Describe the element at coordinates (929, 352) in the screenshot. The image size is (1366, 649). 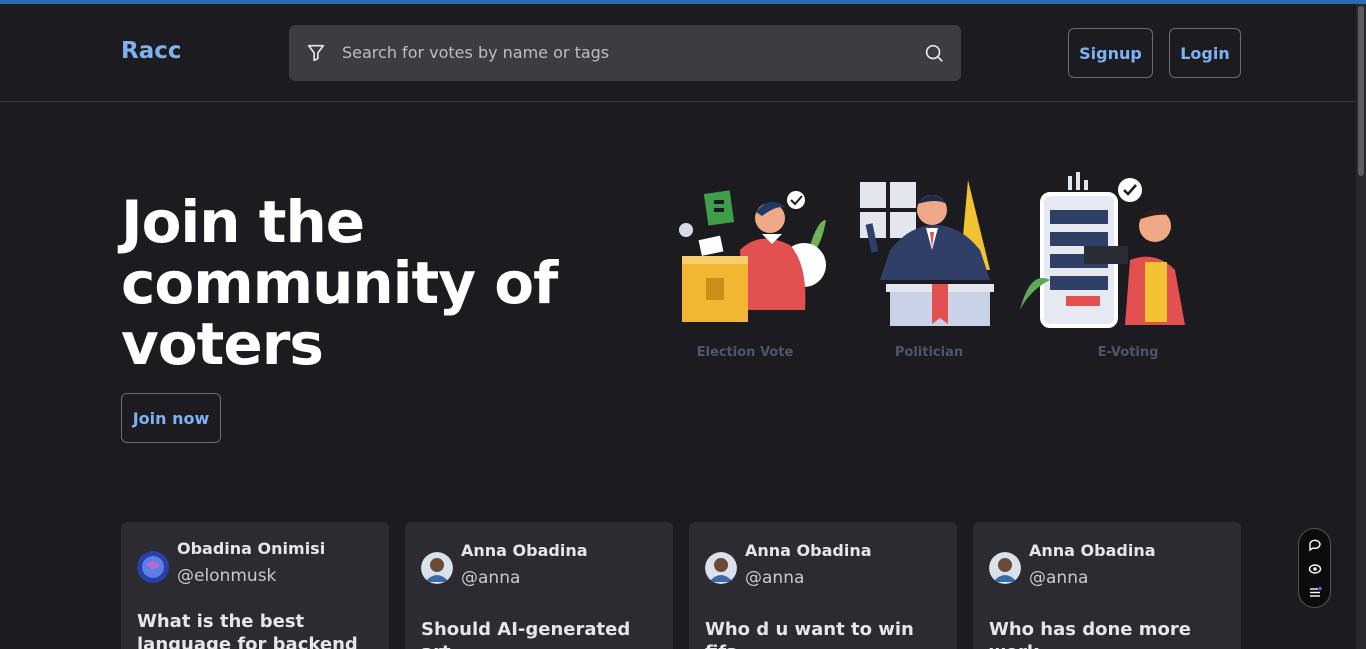
I see `politician-caption: Politician` at that location.